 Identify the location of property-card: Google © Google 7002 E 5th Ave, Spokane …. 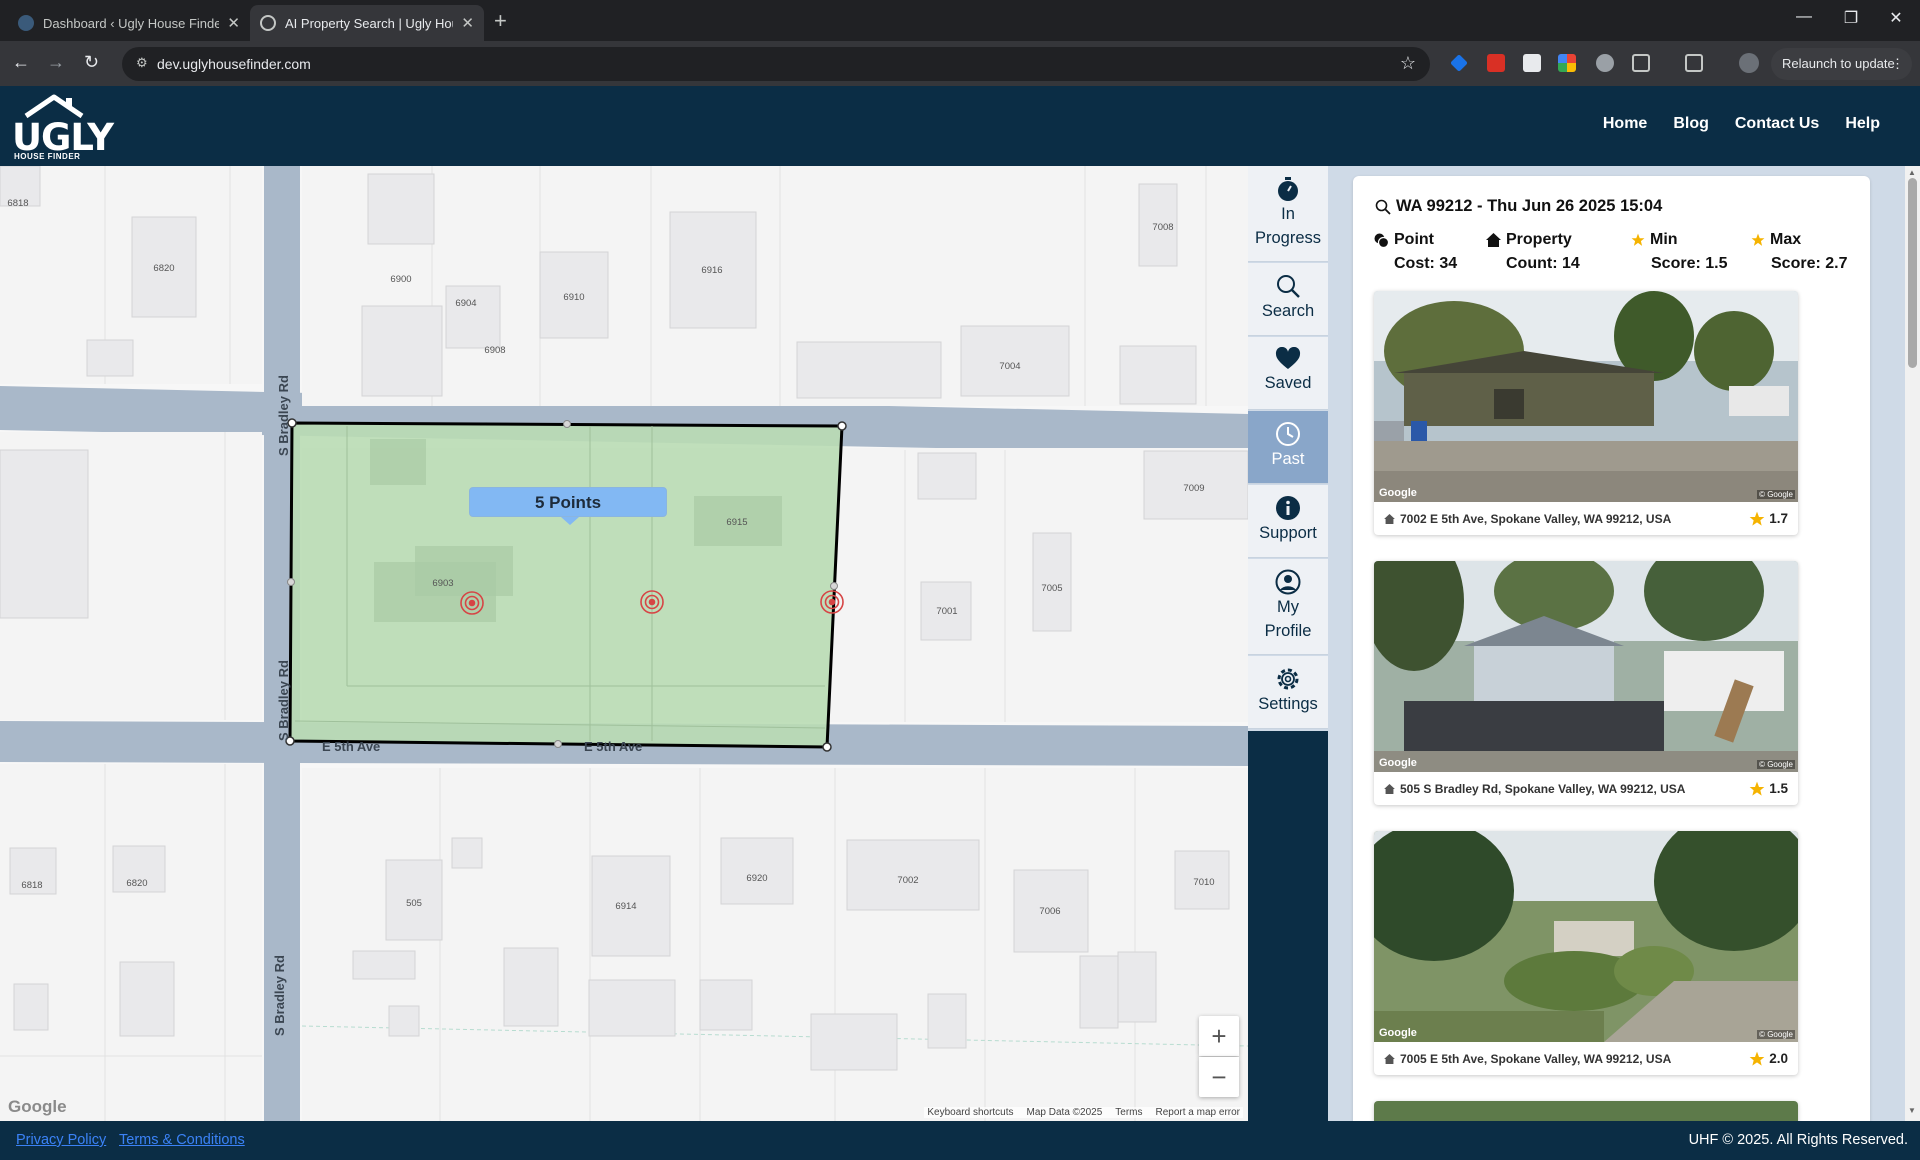
(1586, 413).